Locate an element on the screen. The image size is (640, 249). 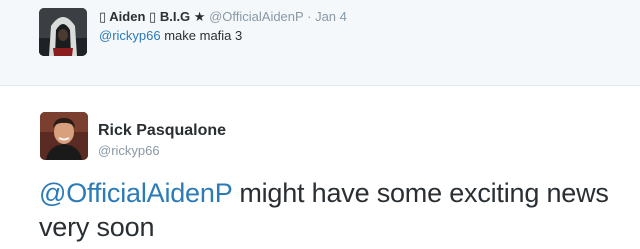
reply-mention-link: @rickyp66 is located at coordinates (130, 35).